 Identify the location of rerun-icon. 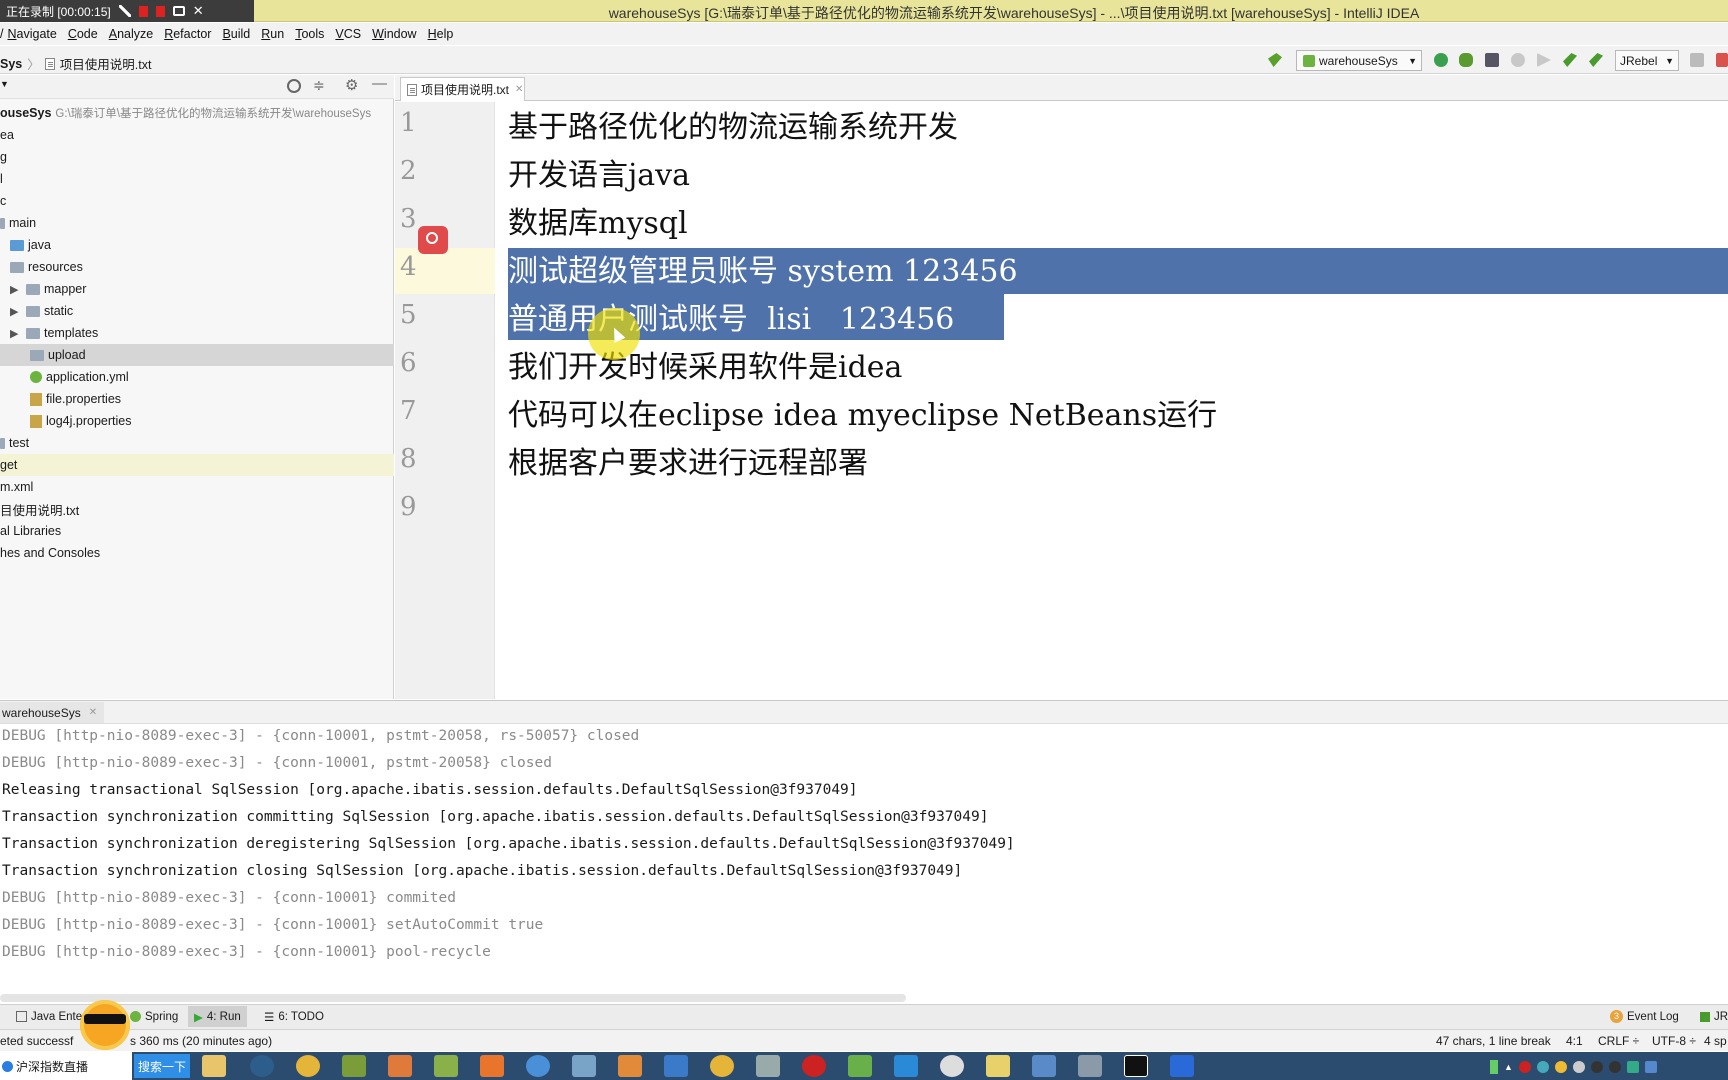
(1441, 60).